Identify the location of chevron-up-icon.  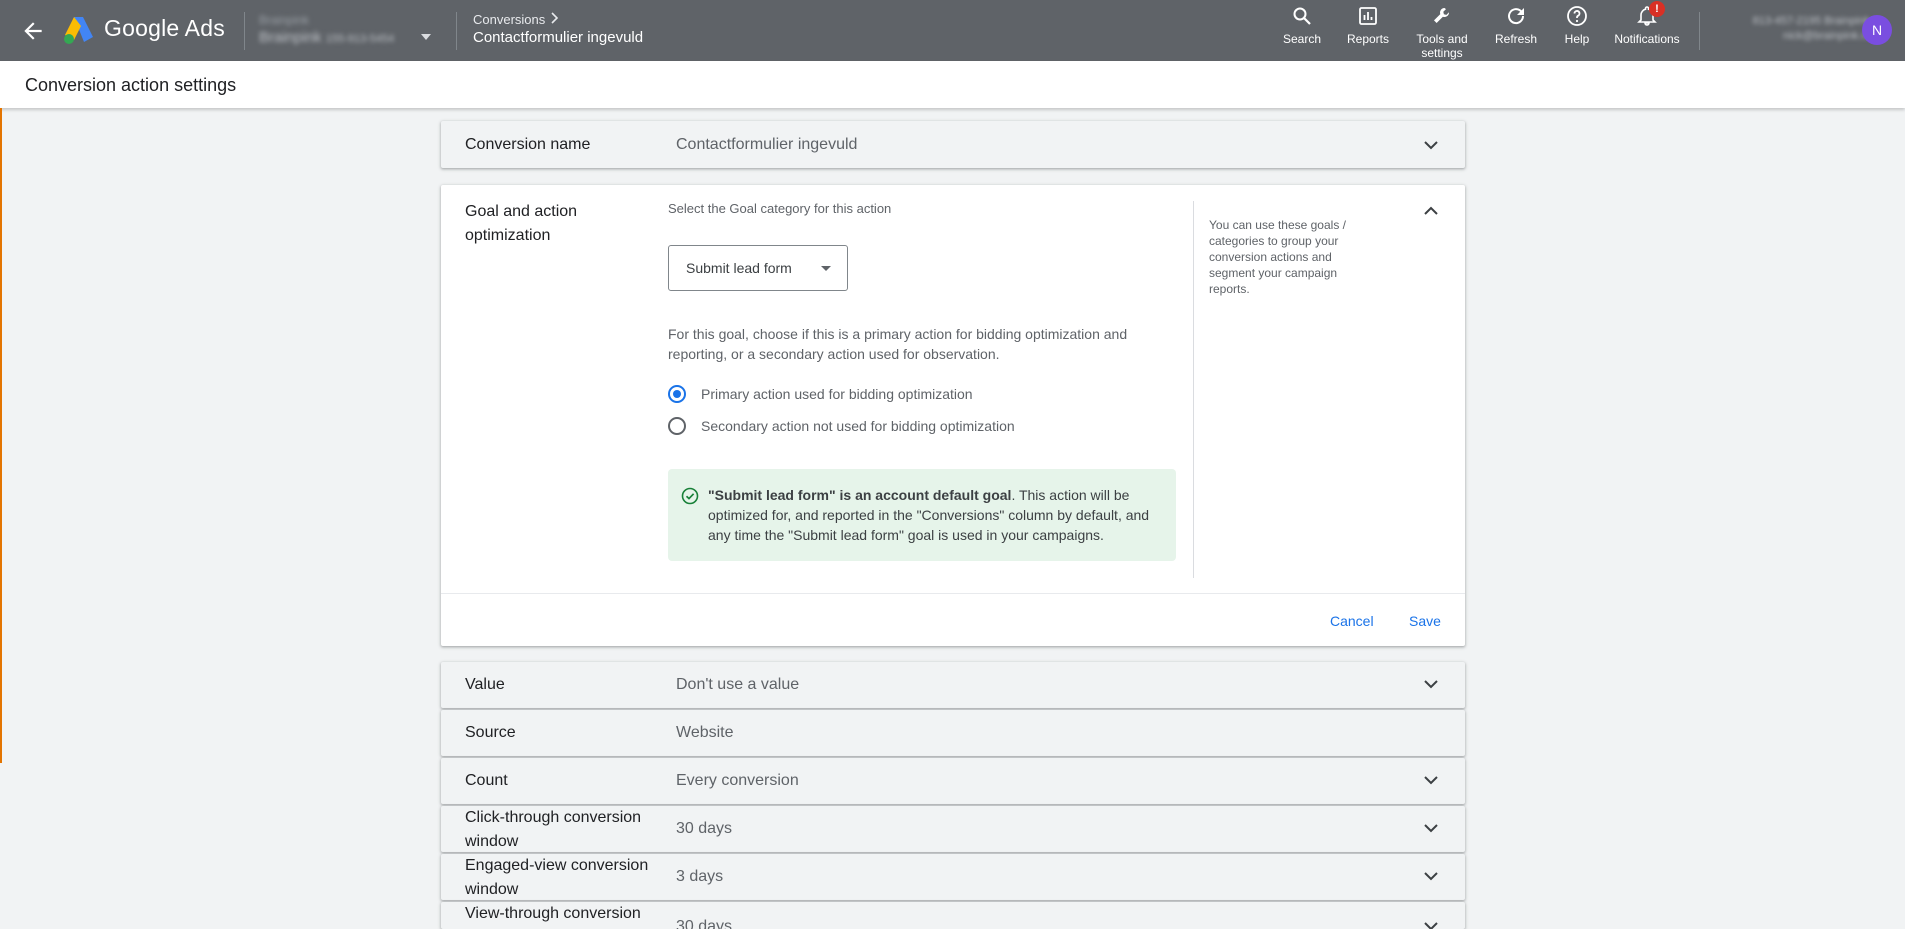
(1431, 211).